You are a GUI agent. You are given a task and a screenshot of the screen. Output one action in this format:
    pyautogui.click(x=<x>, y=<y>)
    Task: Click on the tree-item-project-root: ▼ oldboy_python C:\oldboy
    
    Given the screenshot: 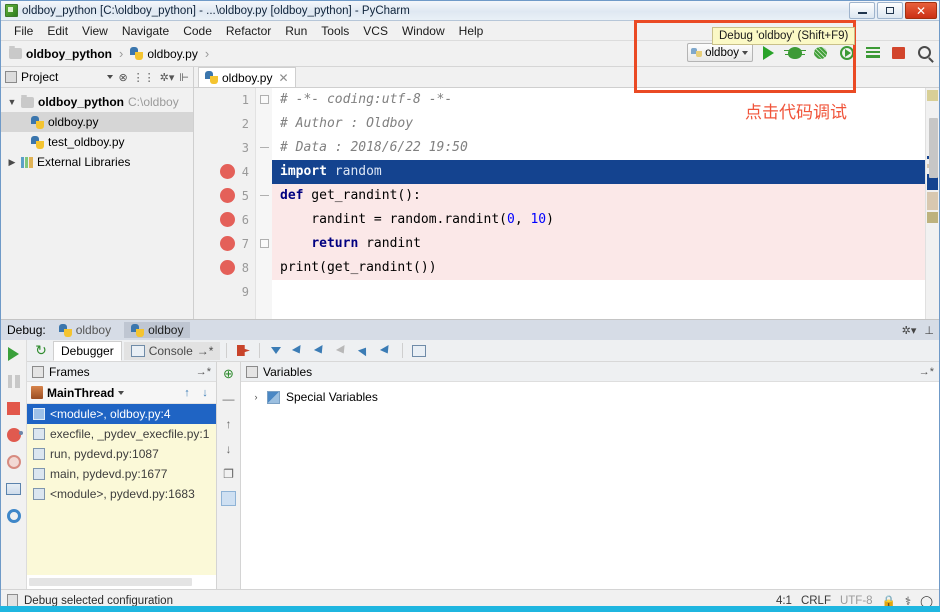 What is the action you would take?
    pyautogui.click(x=97, y=102)
    